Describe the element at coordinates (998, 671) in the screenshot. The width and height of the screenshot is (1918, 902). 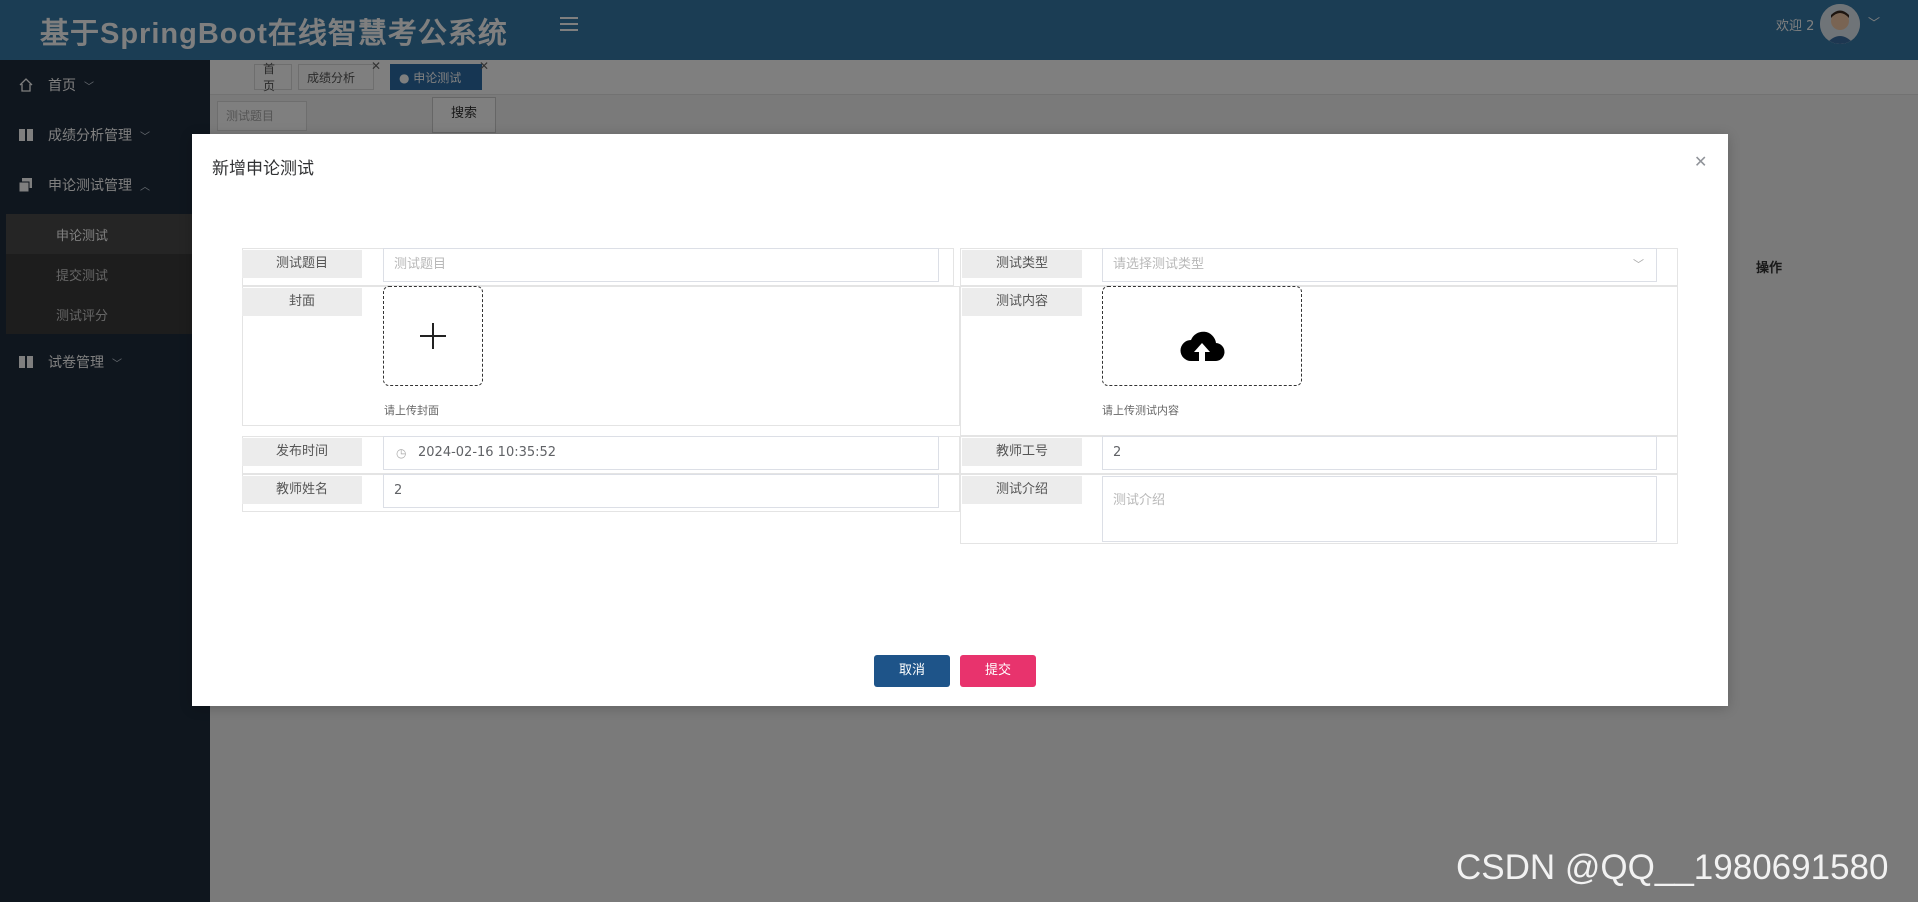
I see `submit-button: 提交` at that location.